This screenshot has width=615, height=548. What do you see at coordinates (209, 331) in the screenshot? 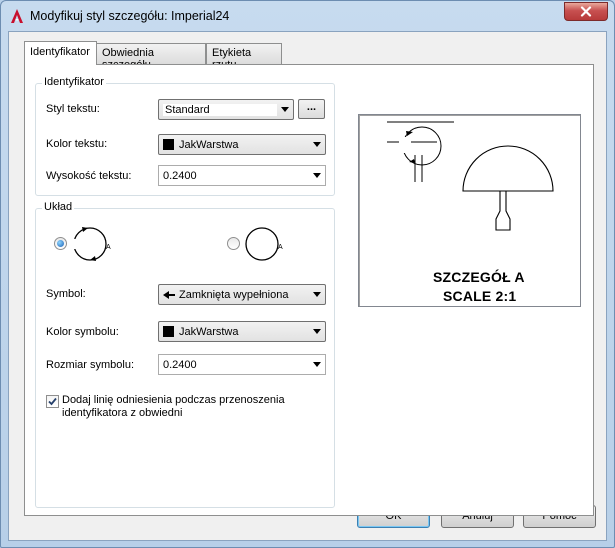
I see `symbol-color-value: JakWarstwa` at bounding box center [209, 331].